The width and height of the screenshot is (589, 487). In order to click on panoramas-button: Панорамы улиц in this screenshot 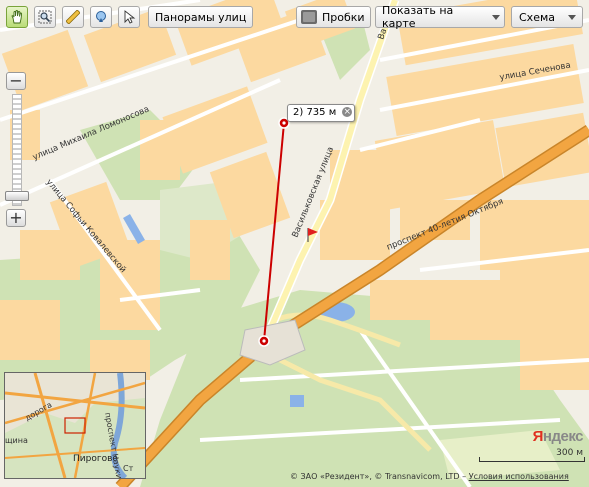, I will do `click(201, 17)`.